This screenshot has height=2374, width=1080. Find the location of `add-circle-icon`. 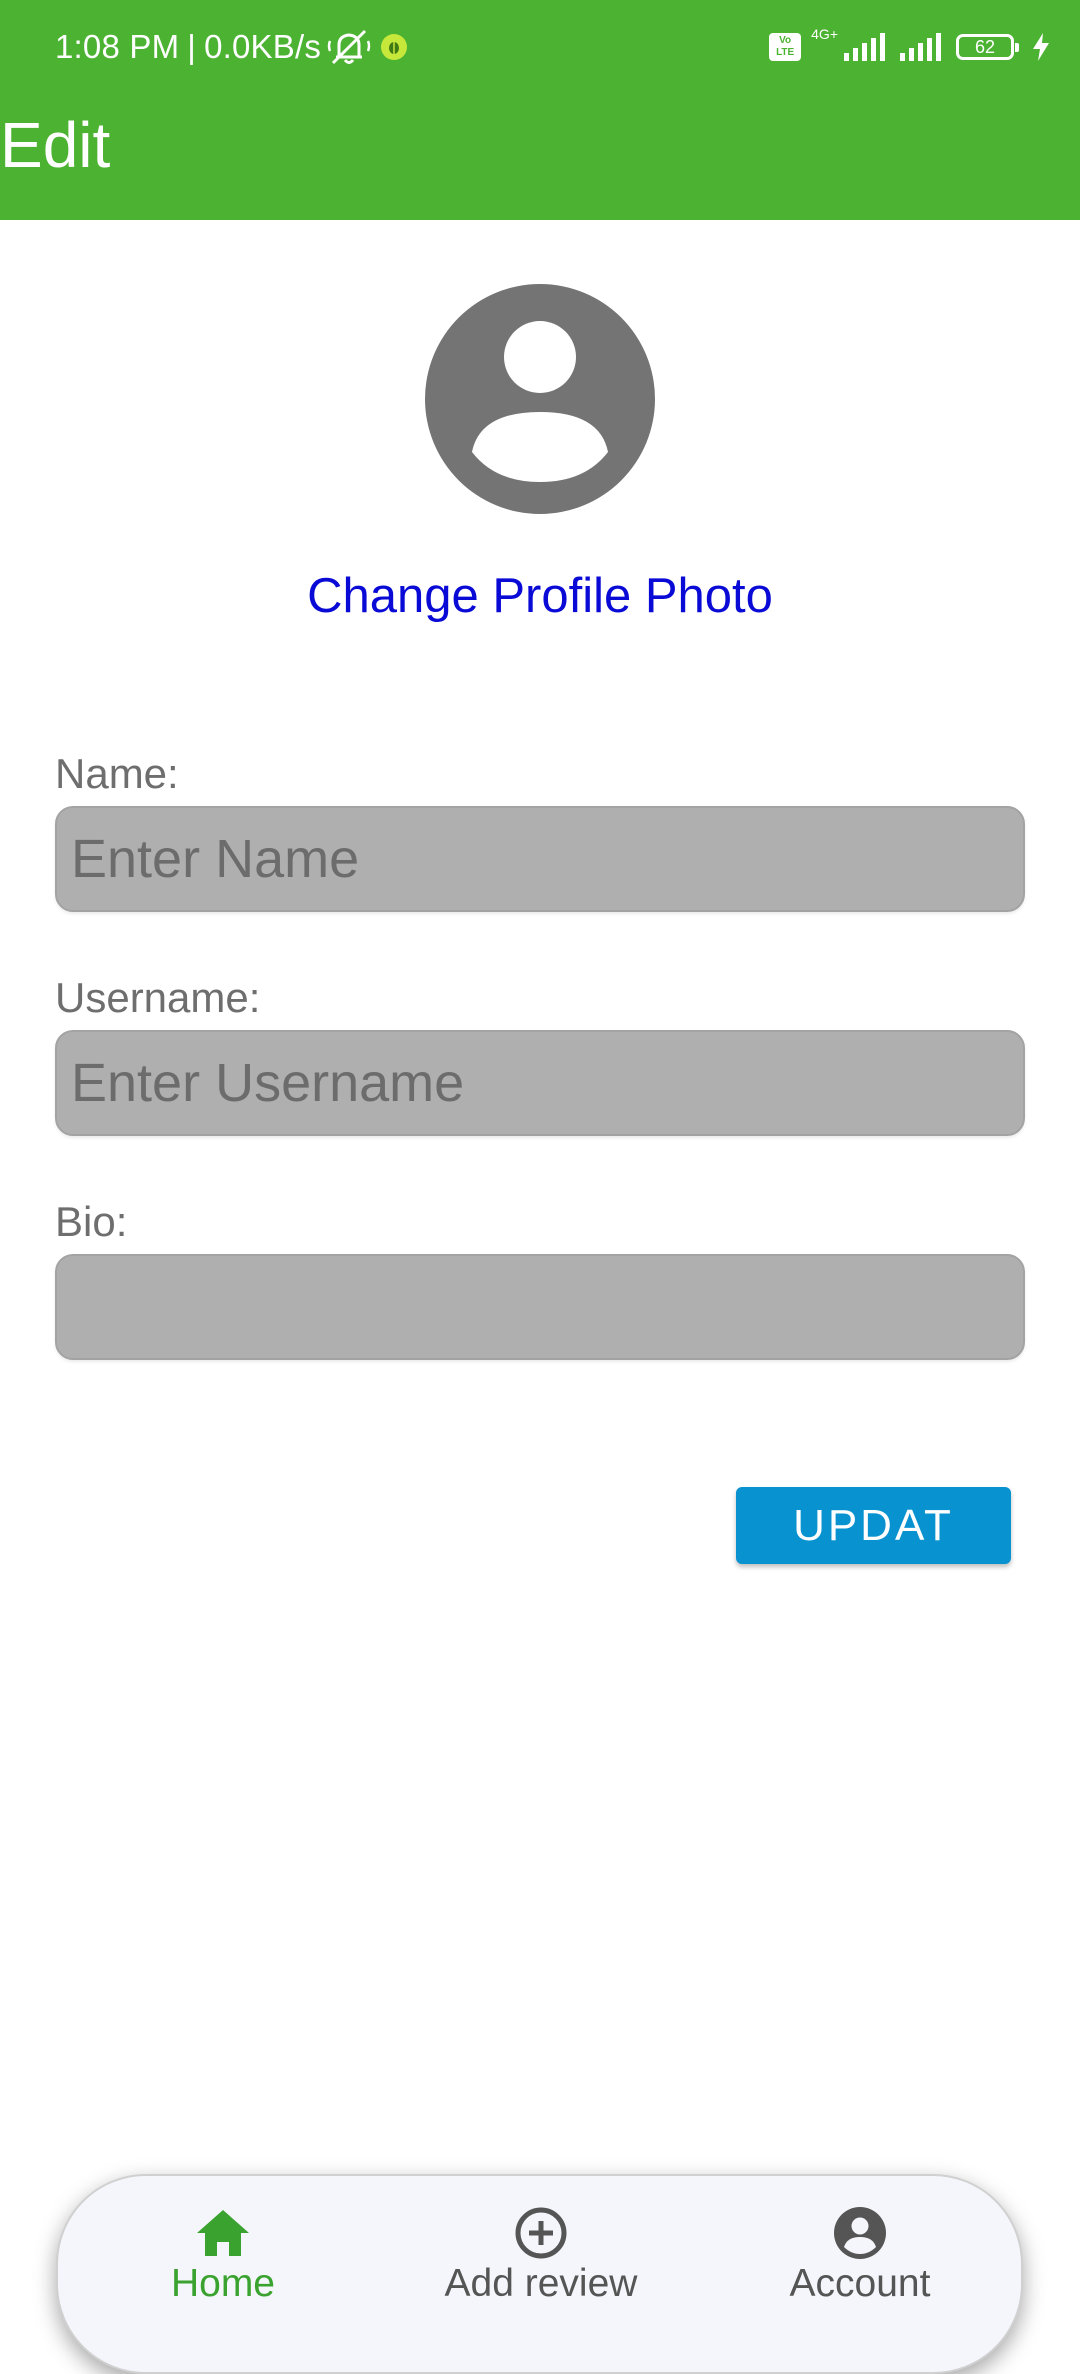

add-circle-icon is located at coordinates (541, 2233).